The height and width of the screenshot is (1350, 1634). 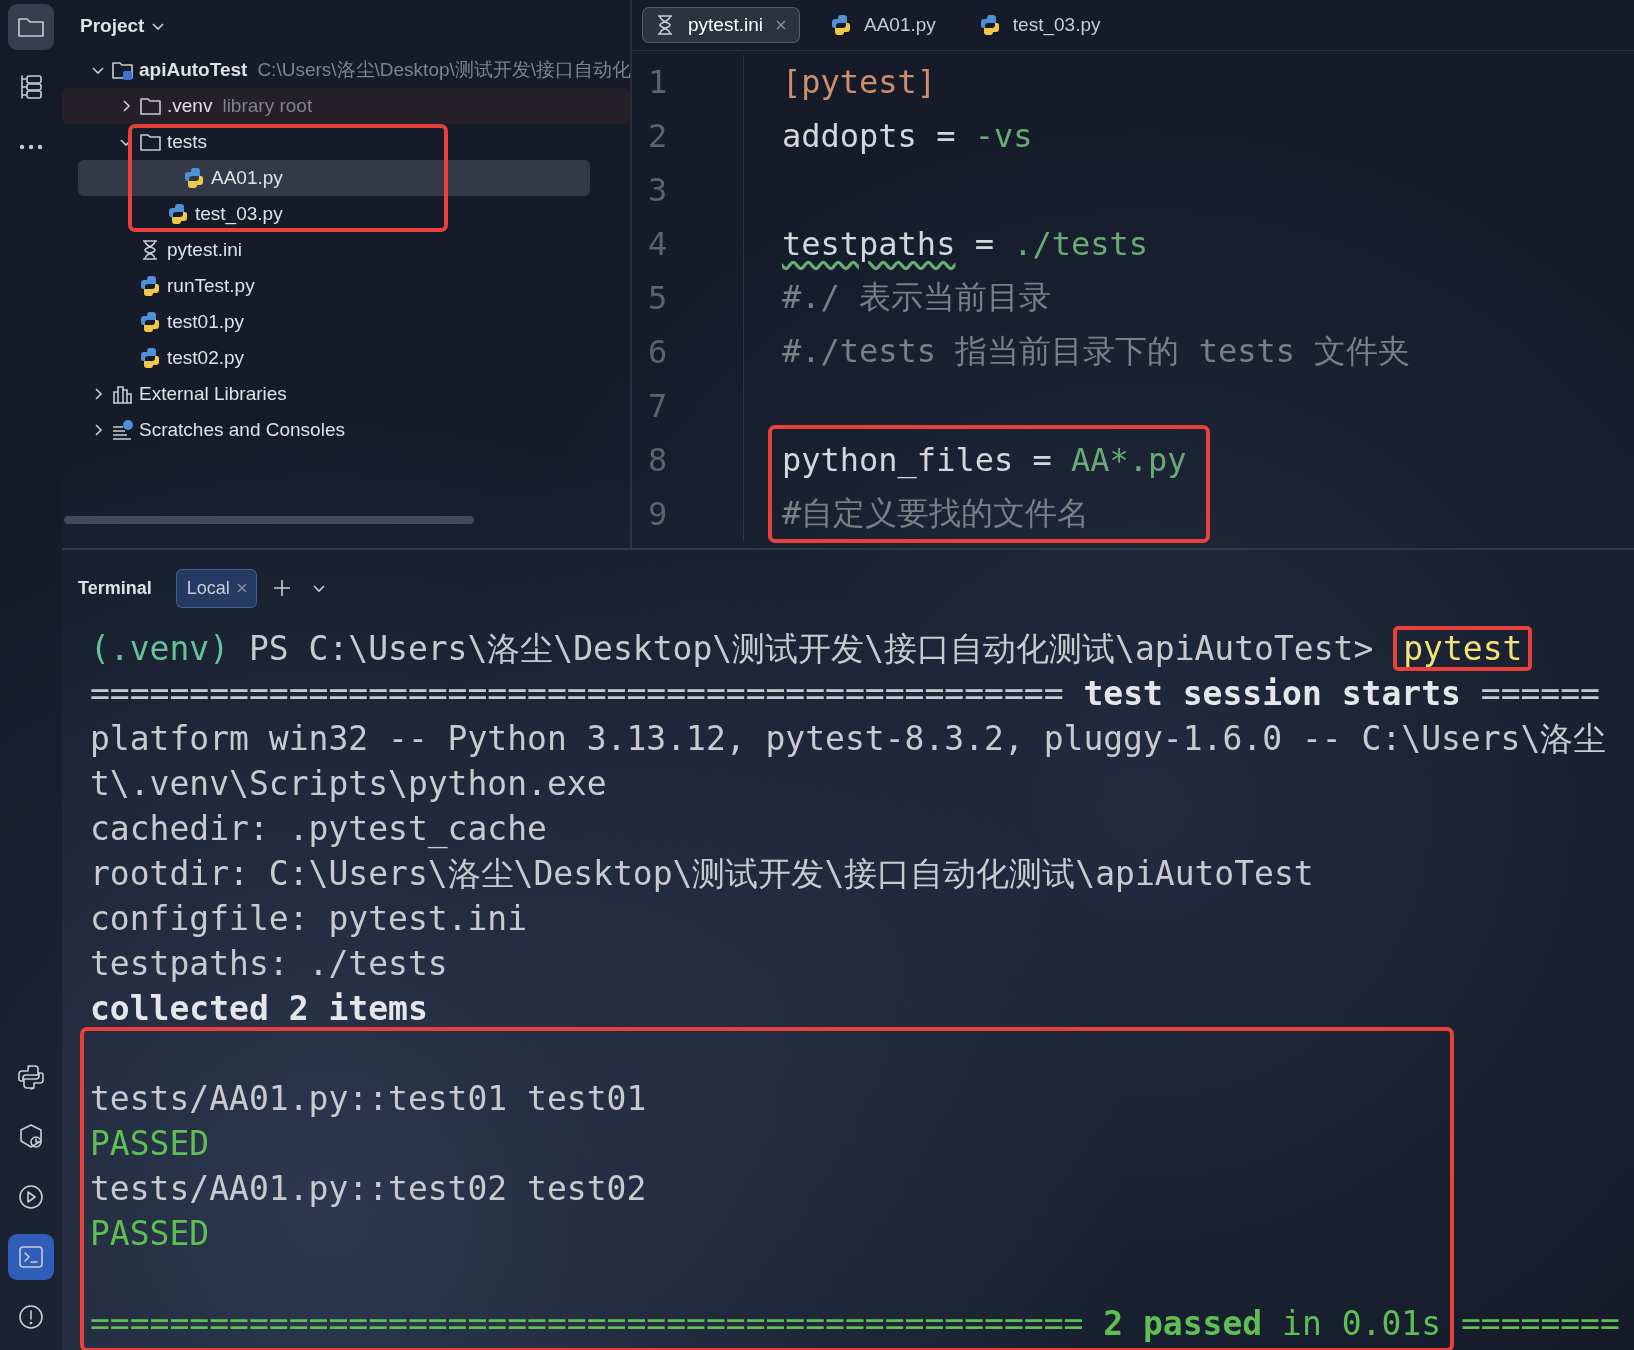 What do you see at coordinates (211, 286) in the screenshot?
I see `file-name: runTest.py` at bounding box center [211, 286].